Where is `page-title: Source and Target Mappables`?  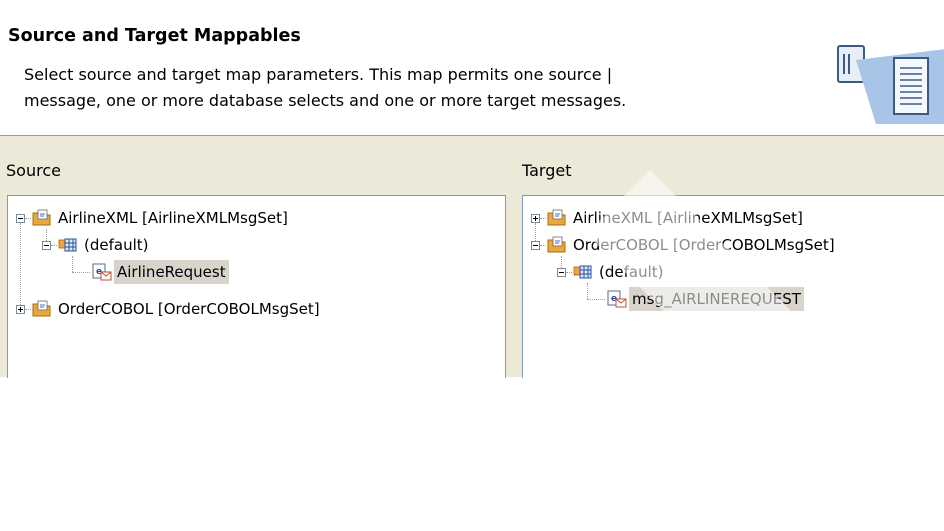 page-title: Source and Target Mappables is located at coordinates (154, 36).